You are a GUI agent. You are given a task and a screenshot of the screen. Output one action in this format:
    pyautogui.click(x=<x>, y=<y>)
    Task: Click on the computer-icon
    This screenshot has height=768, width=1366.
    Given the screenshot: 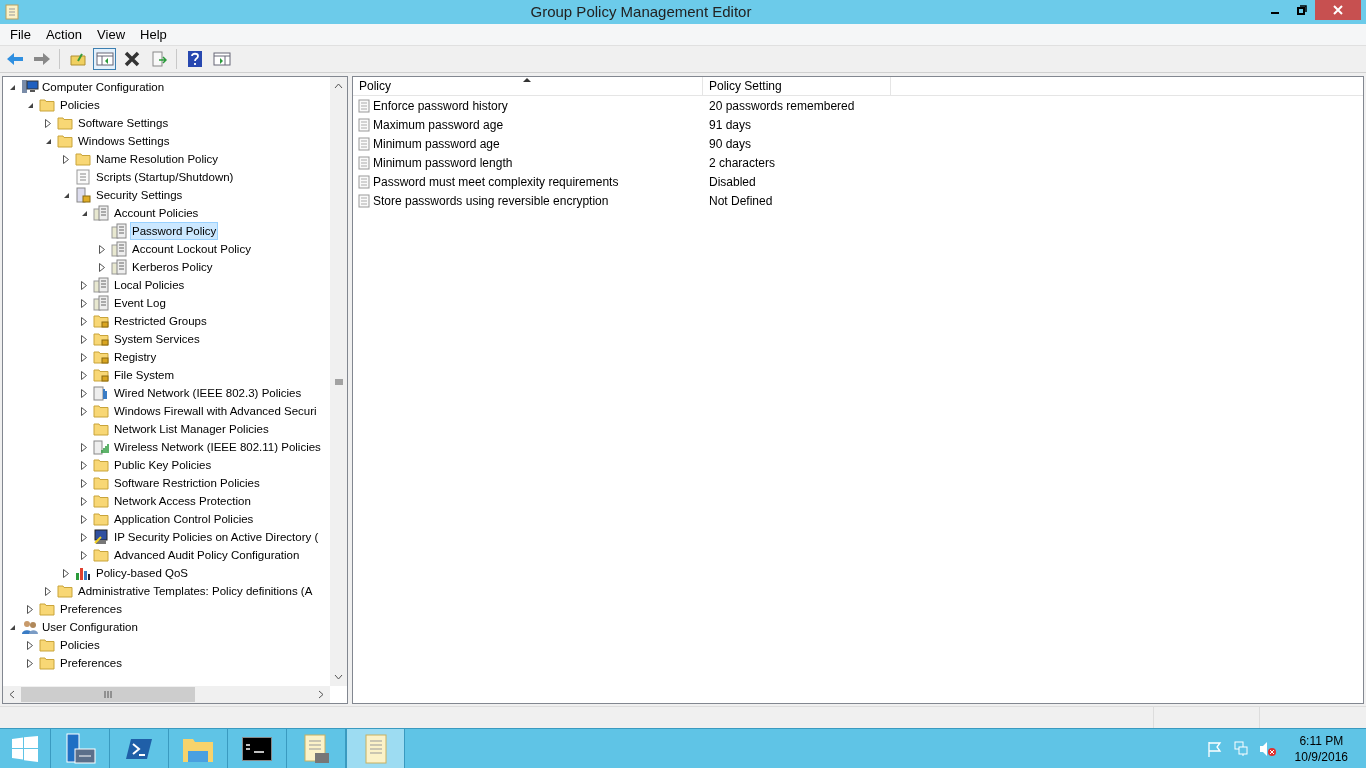 What is the action you would take?
    pyautogui.click(x=30, y=87)
    